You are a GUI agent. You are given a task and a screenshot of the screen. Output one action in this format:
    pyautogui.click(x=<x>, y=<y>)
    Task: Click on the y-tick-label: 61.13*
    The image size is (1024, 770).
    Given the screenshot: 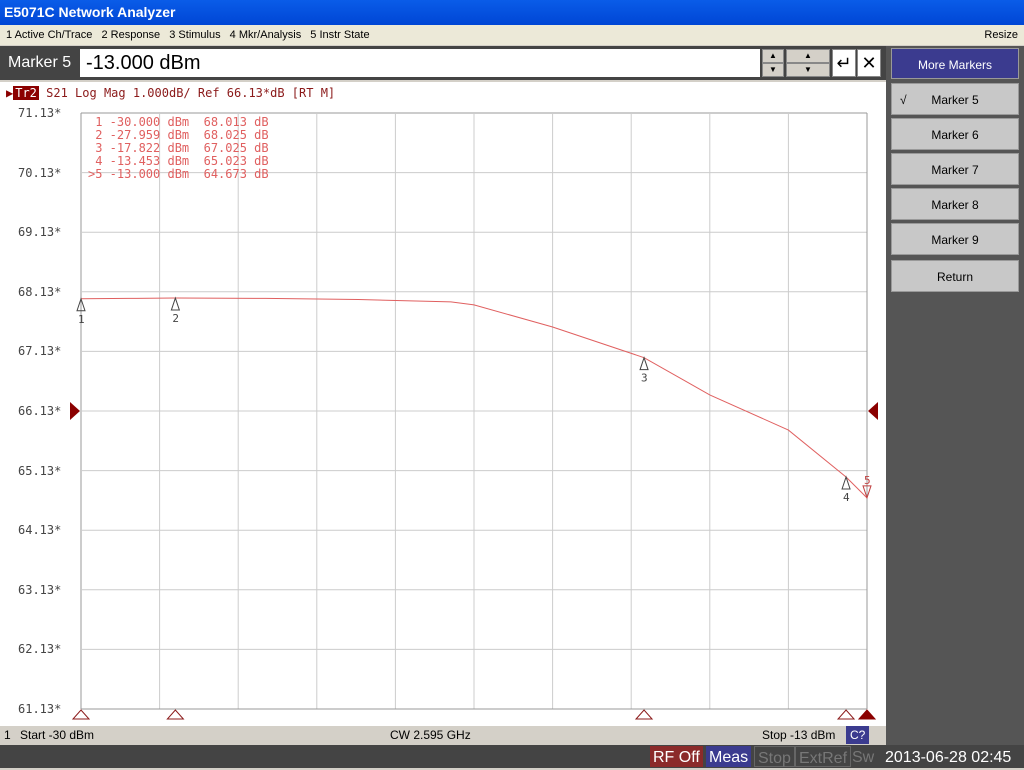 What is the action you would take?
    pyautogui.click(x=40, y=709)
    